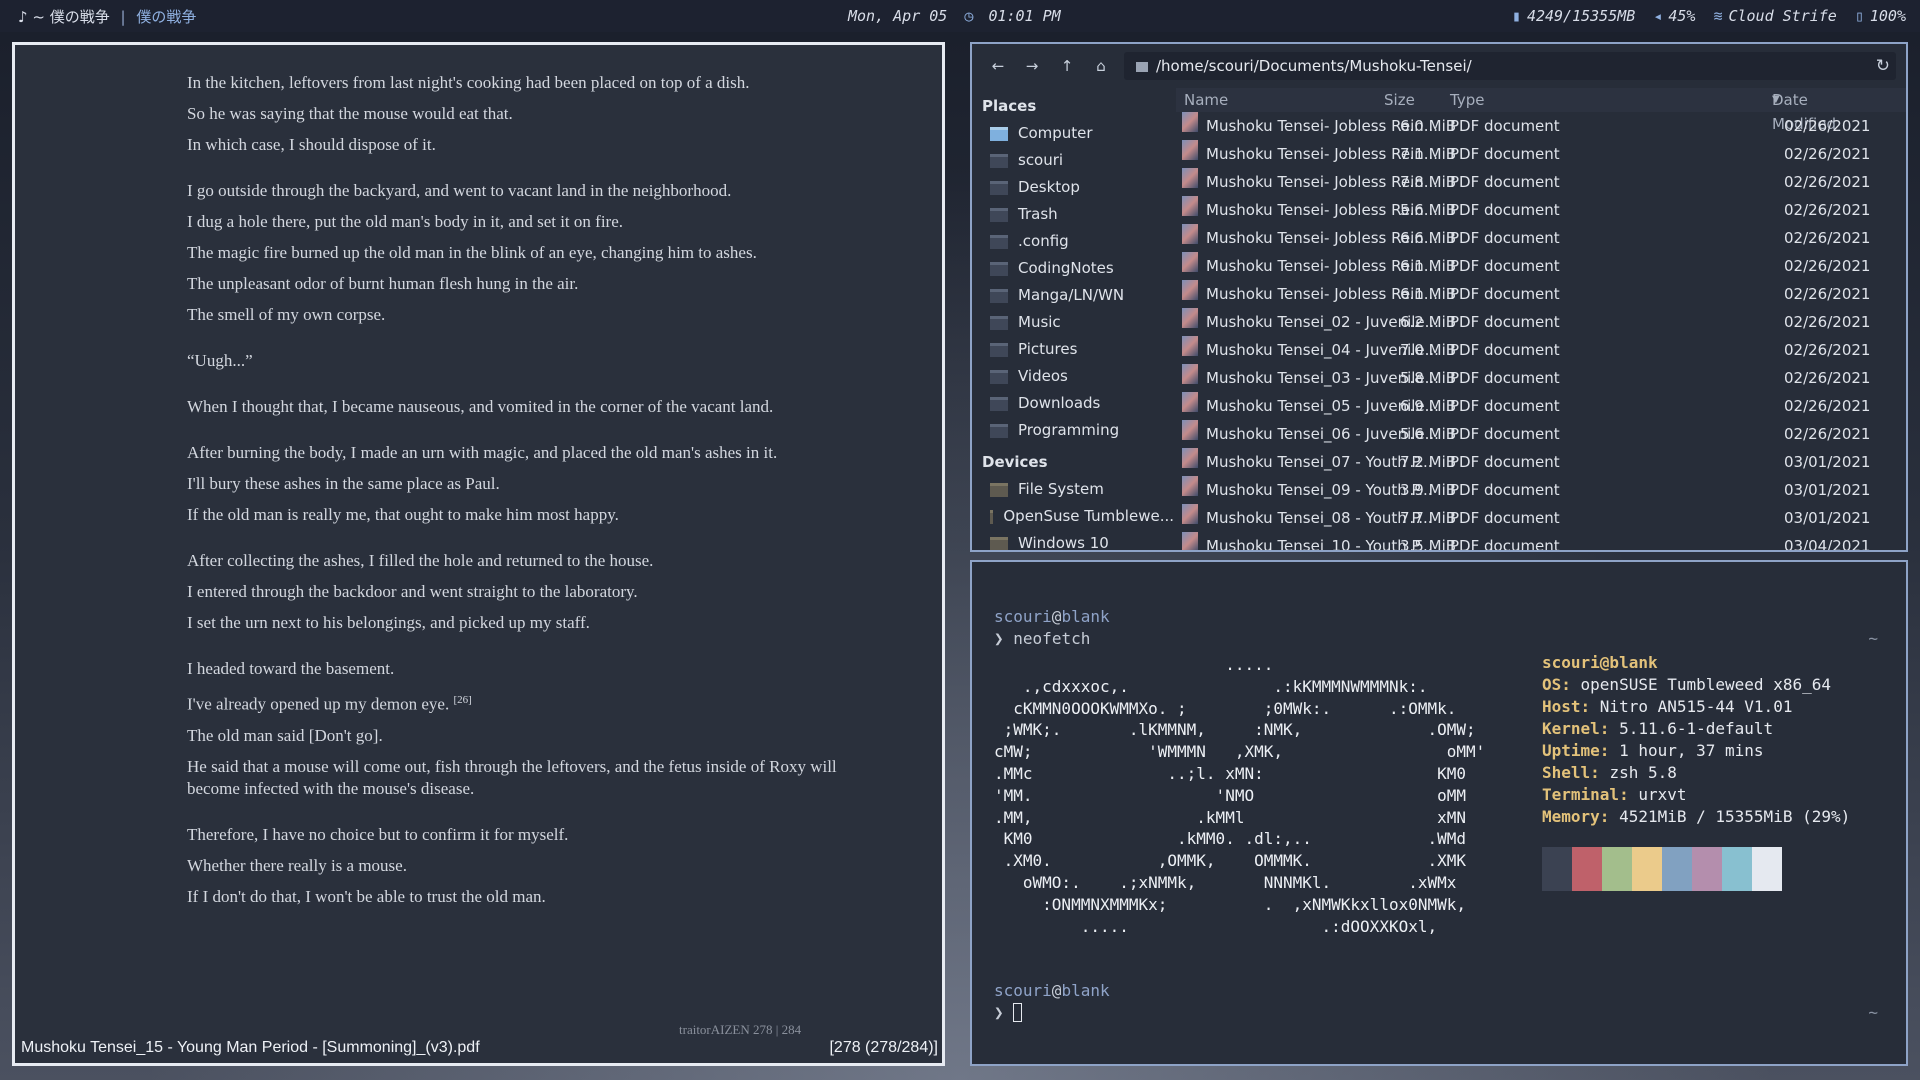 This screenshot has width=1920, height=1080. What do you see at coordinates (1774, 16) in the screenshot?
I see `network-indicator: ≋ Cloud Strife` at bounding box center [1774, 16].